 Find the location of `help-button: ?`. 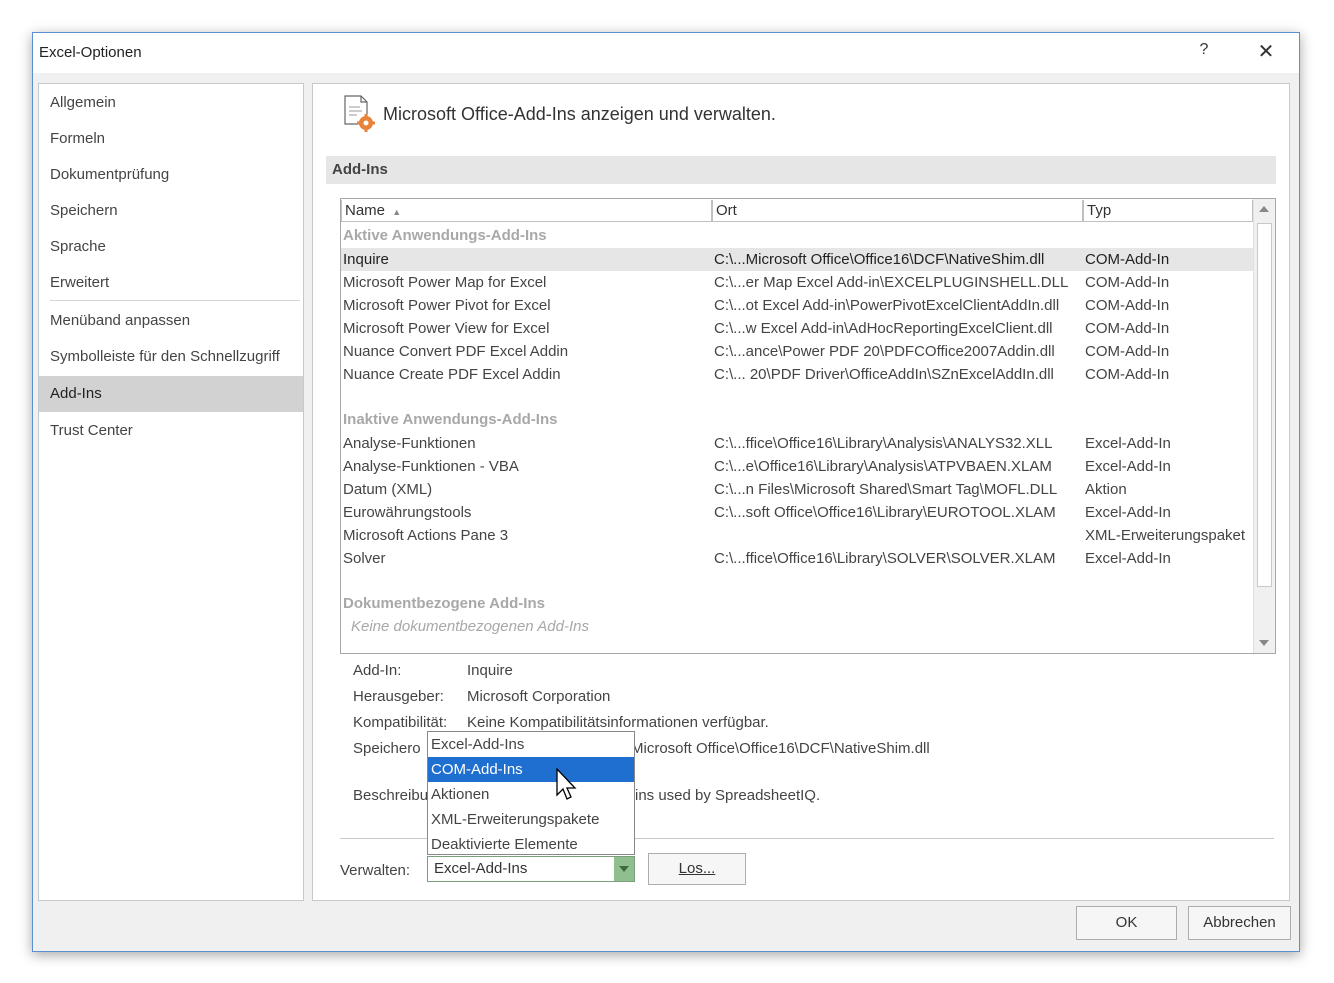

help-button: ? is located at coordinates (1204, 53).